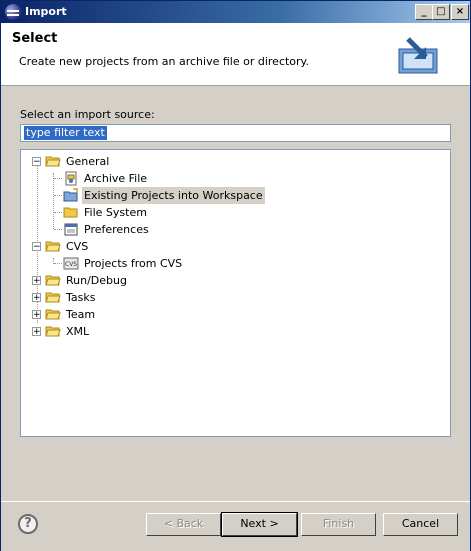  I want to click on eclipse-icon, so click(13, 12).